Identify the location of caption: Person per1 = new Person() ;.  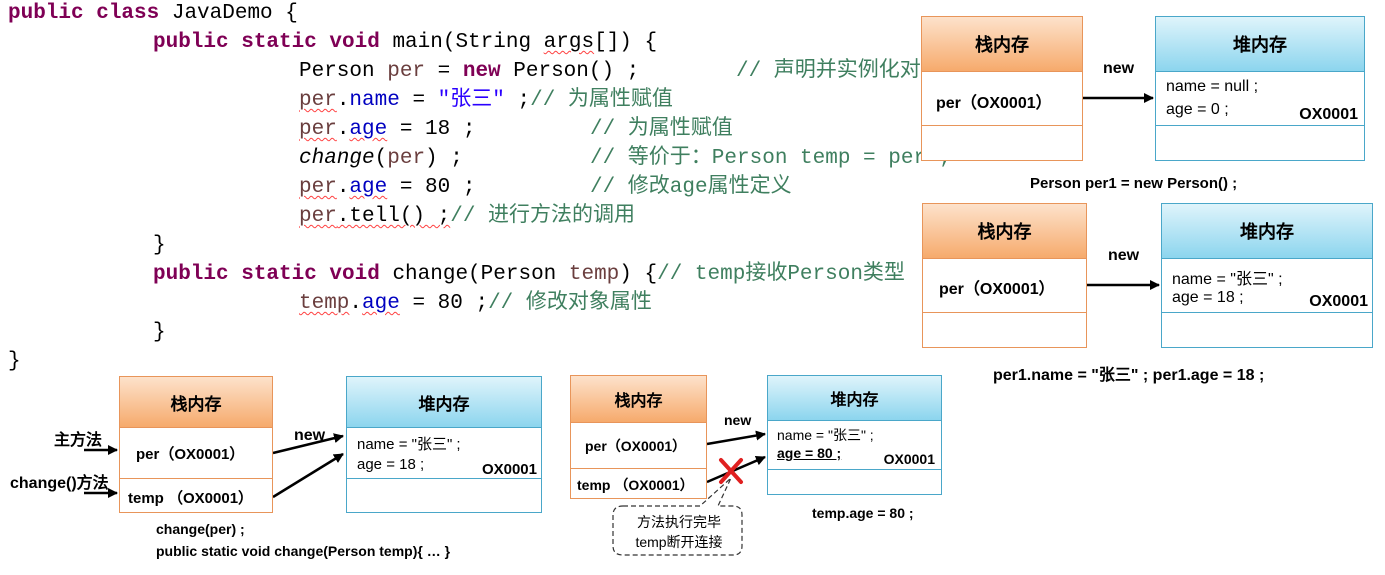
(1134, 183).